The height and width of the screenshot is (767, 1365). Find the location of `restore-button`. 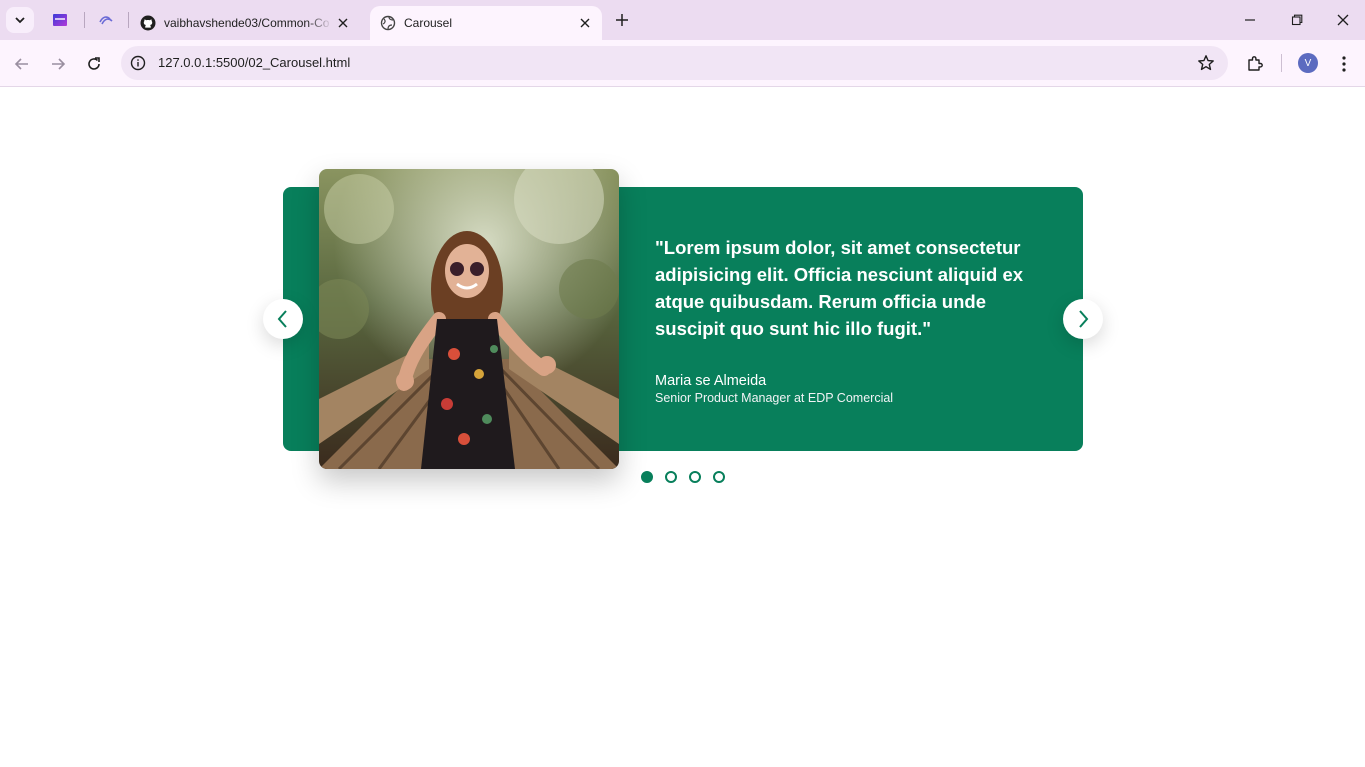

restore-button is located at coordinates (1297, 20).